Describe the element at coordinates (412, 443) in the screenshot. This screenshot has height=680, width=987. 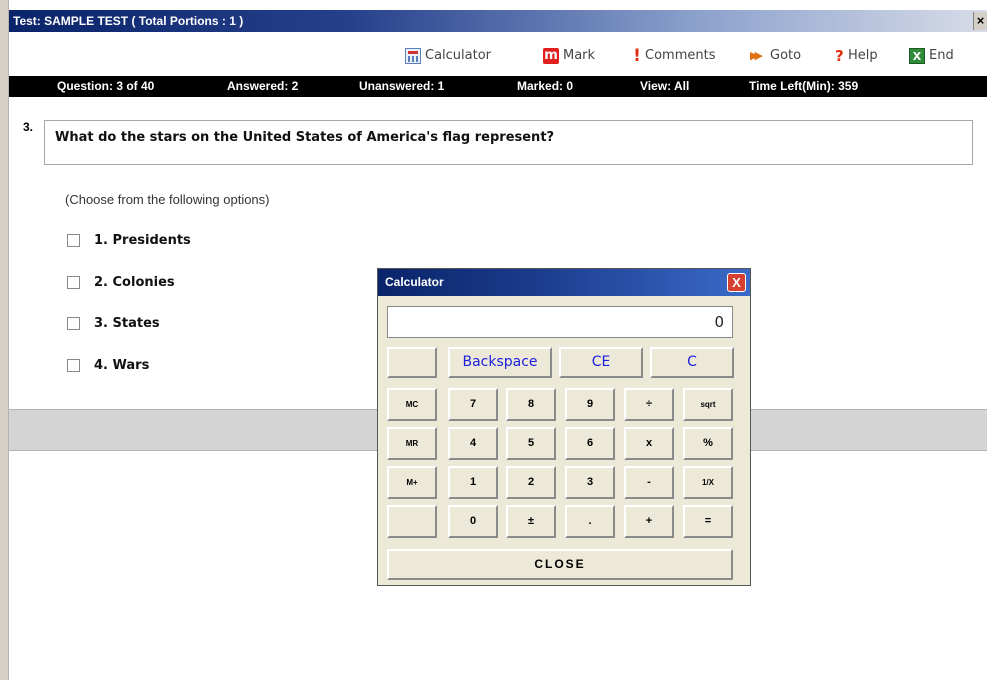
I see `calc-key-mr: MR` at that location.